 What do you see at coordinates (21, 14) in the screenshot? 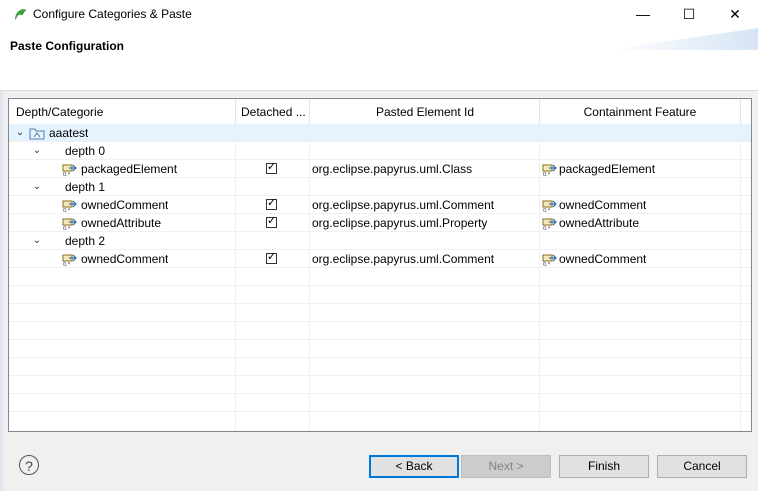
I see `papyrus-app-icon` at bounding box center [21, 14].